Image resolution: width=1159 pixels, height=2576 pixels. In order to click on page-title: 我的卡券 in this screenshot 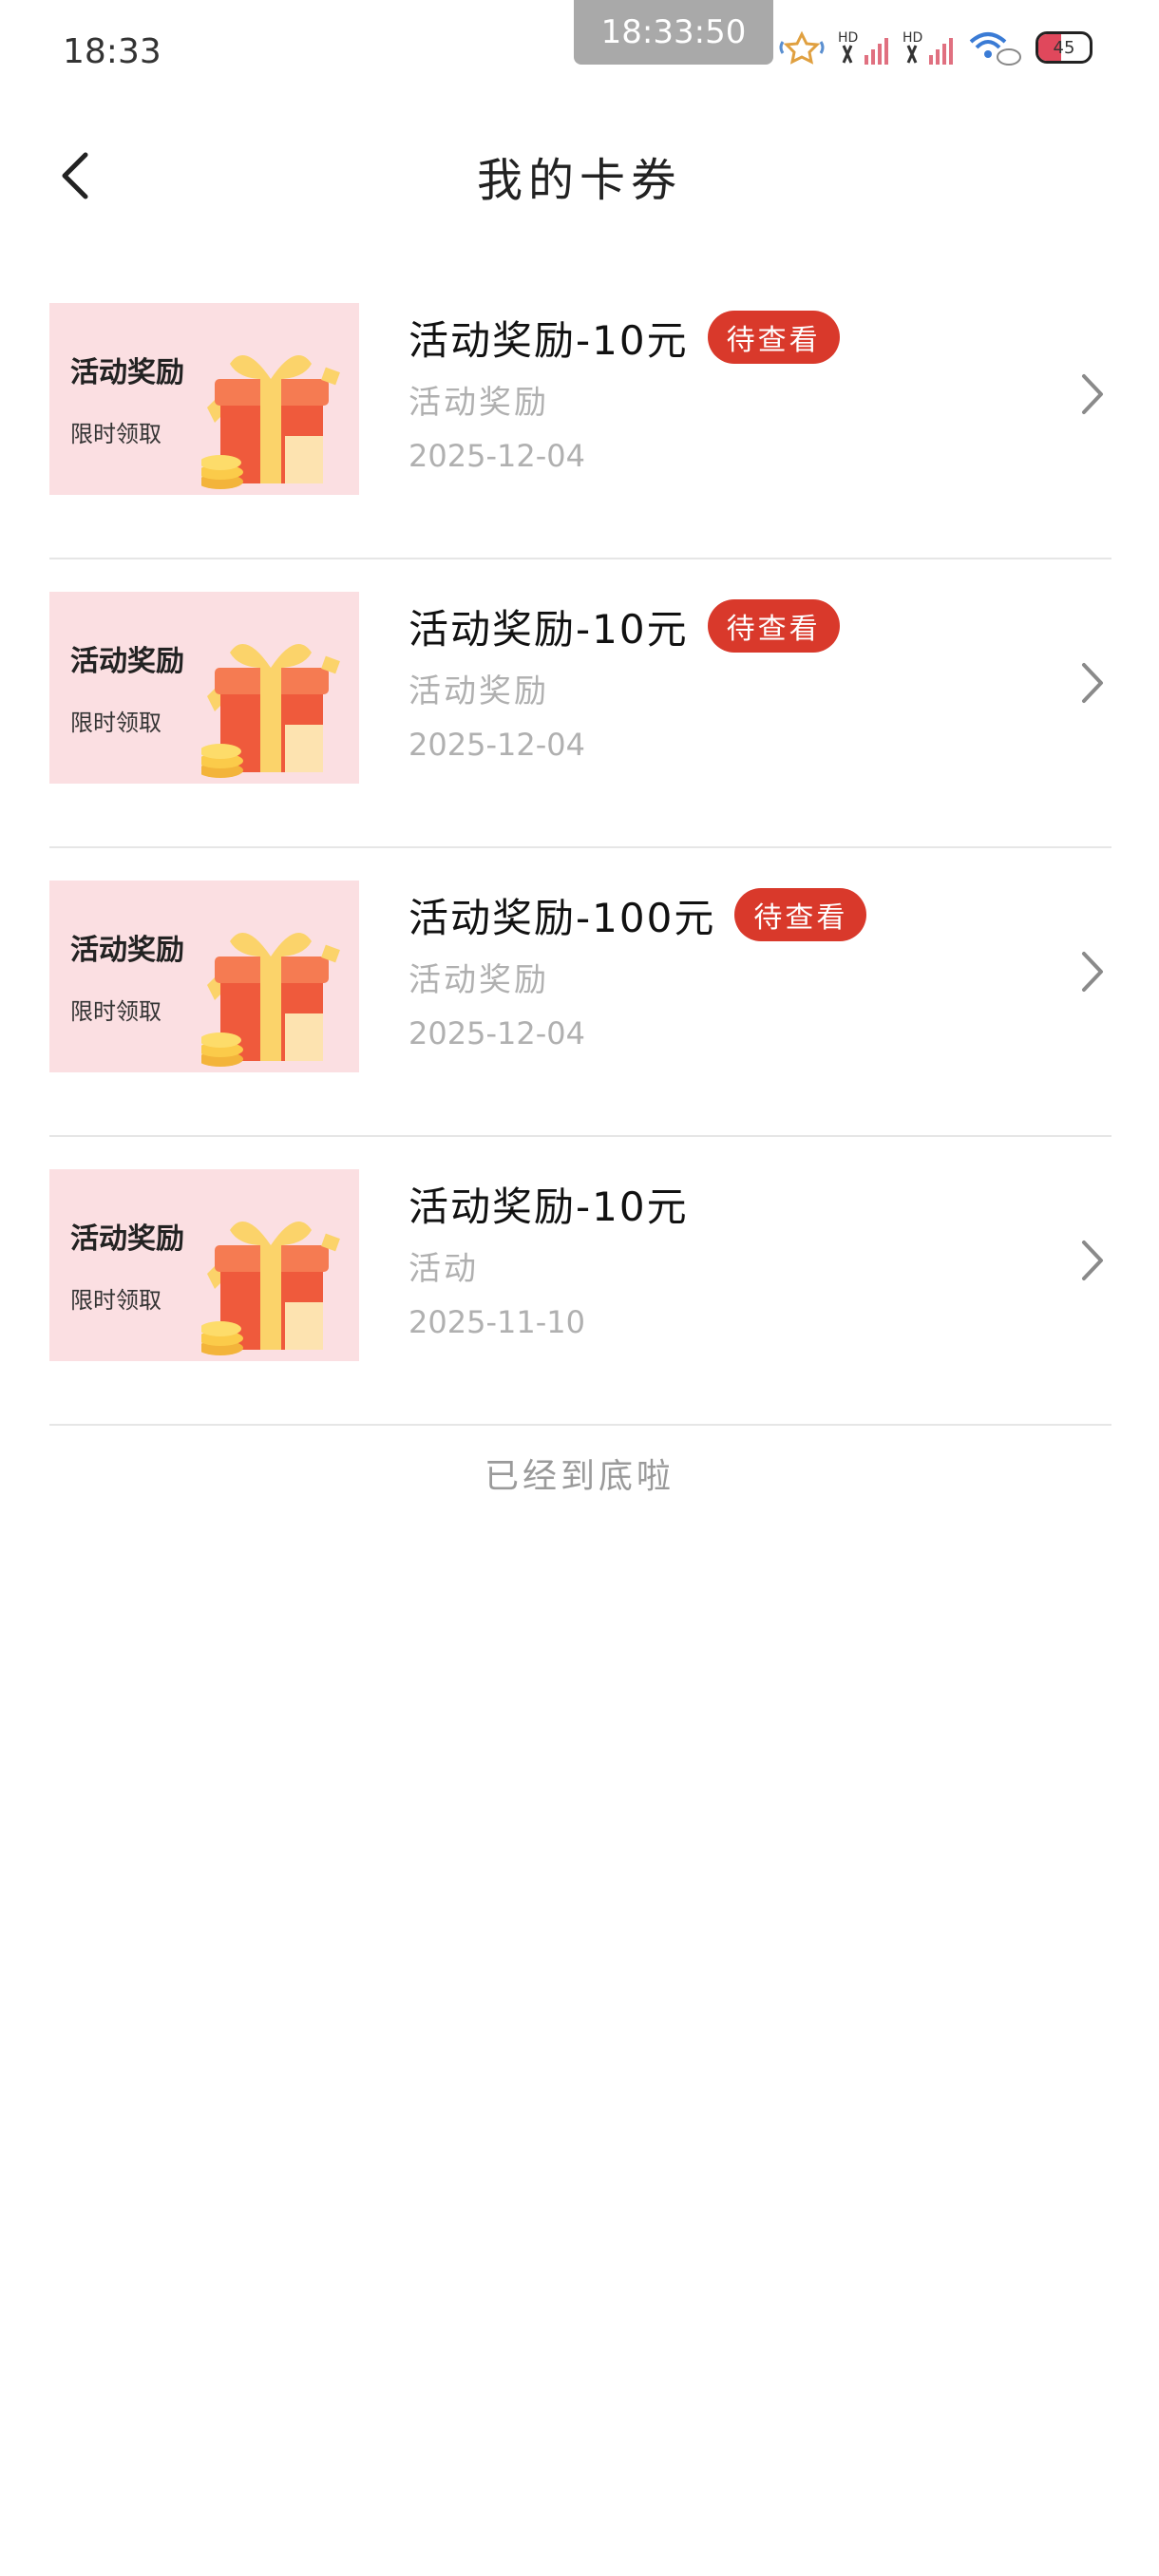, I will do `click(579, 180)`.